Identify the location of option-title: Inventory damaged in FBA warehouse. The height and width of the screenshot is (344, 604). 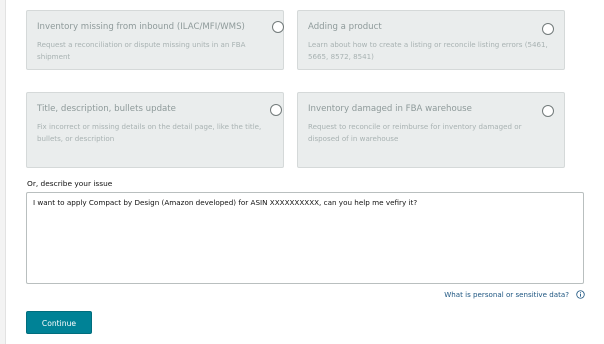
(390, 109).